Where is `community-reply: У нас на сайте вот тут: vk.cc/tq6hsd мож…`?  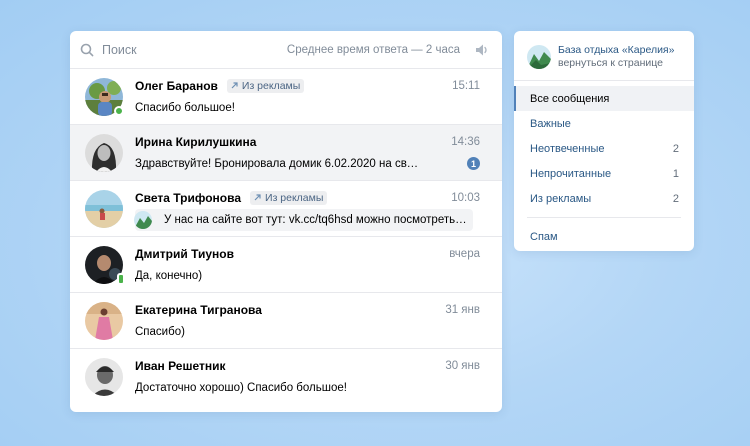 community-reply: У нас на сайте вот тут: vk.cc/tq6hsd мож… is located at coordinates (303, 219).